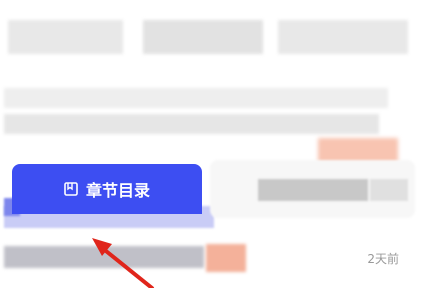  I want to click on chapter-catalog-button: 章节目录, so click(107, 189).